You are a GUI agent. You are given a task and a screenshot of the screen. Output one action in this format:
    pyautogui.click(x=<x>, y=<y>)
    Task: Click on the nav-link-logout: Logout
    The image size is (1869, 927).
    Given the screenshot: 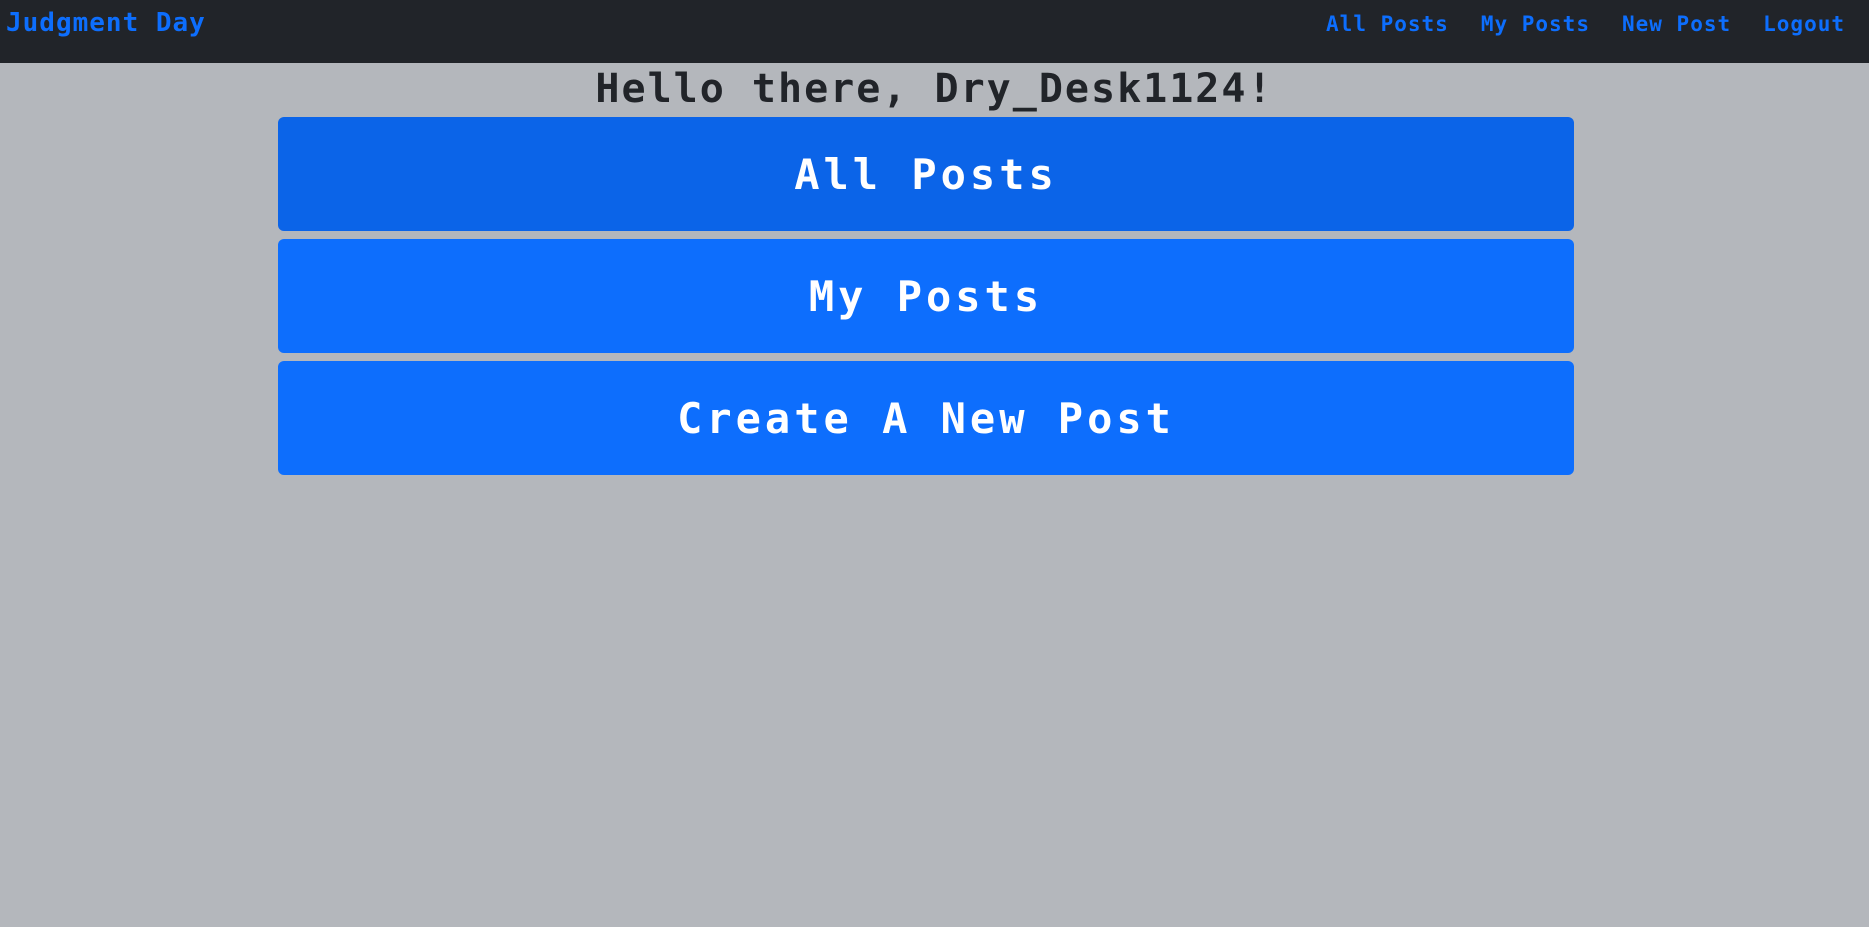 What is the action you would take?
    pyautogui.click(x=1804, y=24)
    